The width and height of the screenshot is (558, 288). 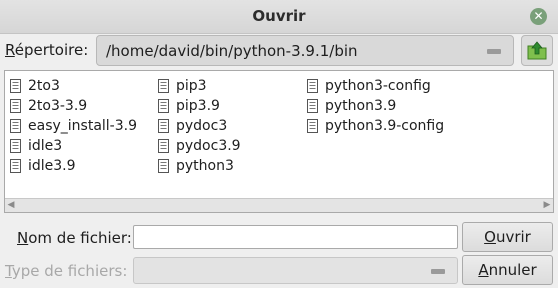 What do you see at coordinates (295, 270) in the screenshot?
I see `filetype-combo` at bounding box center [295, 270].